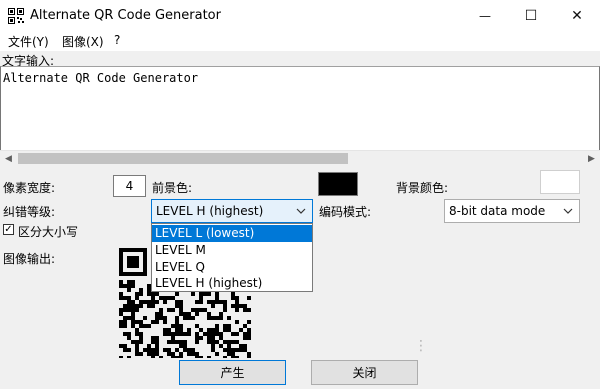  Describe the element at coordinates (232, 267) in the screenshot. I see `dropdown-option-level-q: LEVEL Q` at that location.